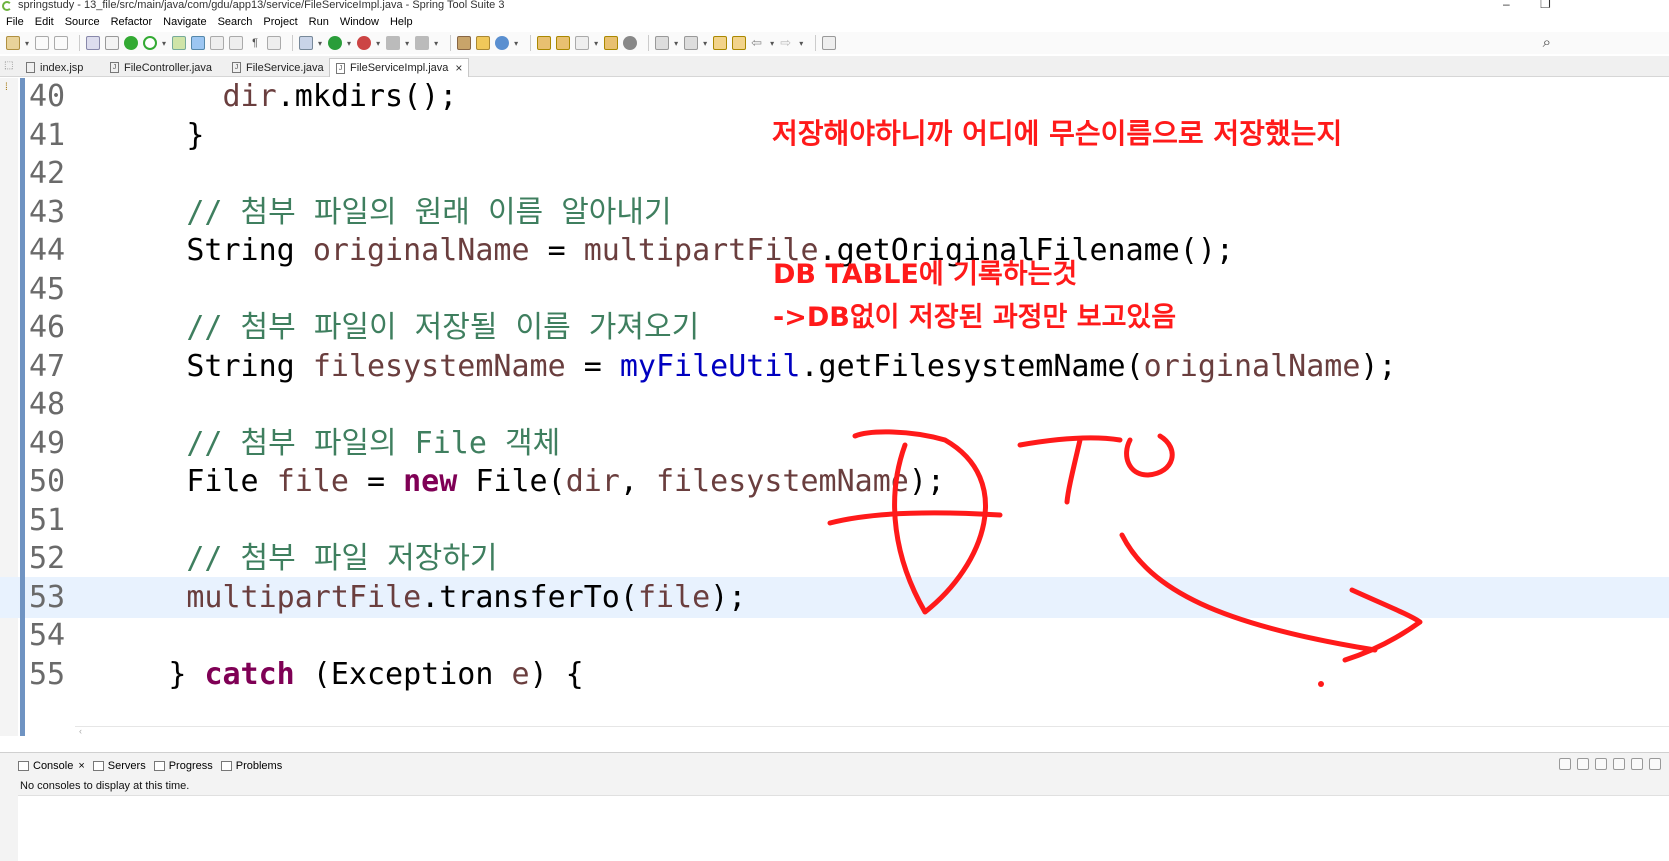  What do you see at coordinates (834, 443) in the screenshot?
I see `code-line: 49 // 첨부 파일의 File 객체` at bounding box center [834, 443].